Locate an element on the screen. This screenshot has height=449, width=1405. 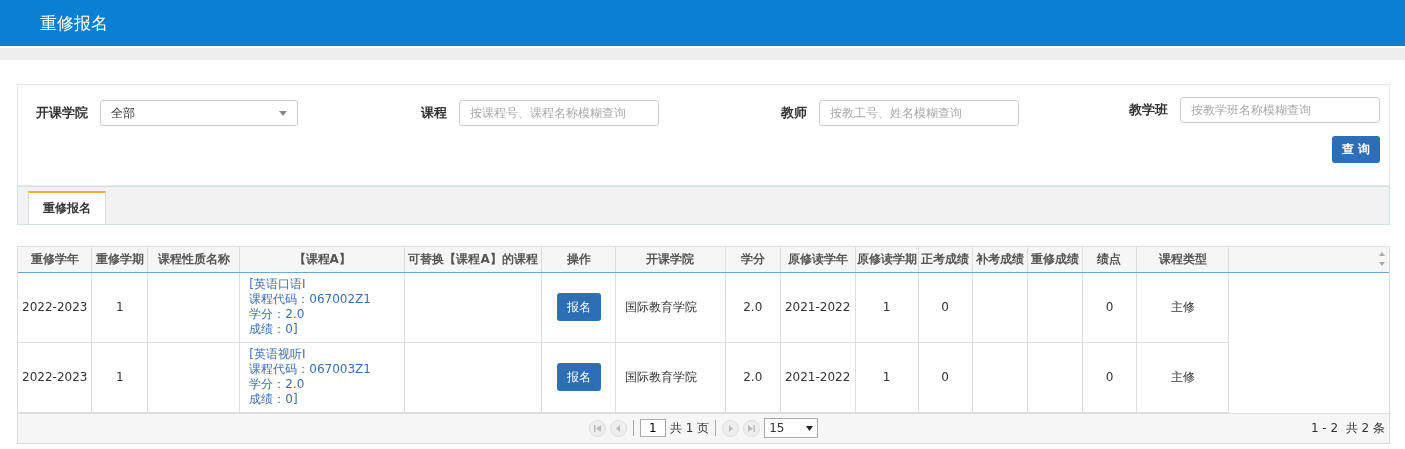
filter-label: 教学班 is located at coordinates (1147, 110).